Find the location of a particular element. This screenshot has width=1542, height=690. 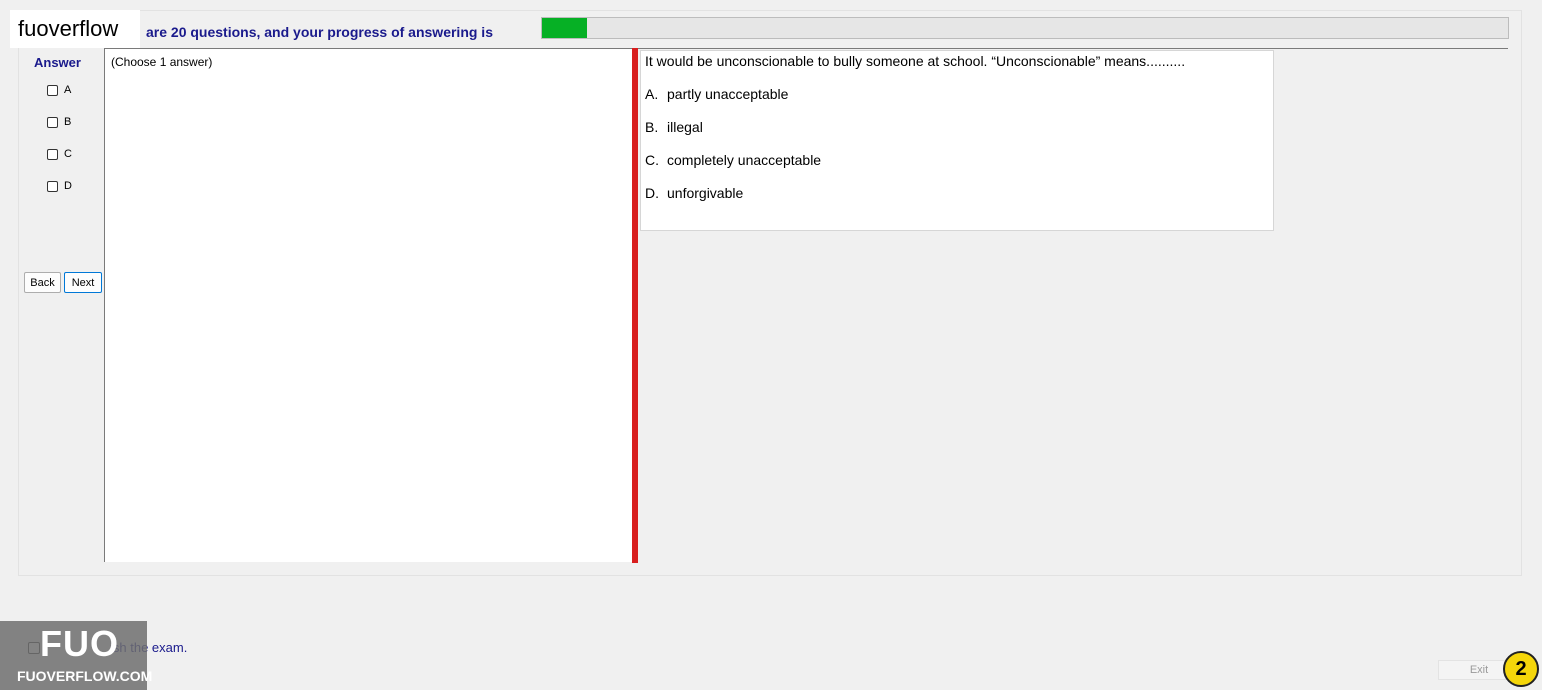

checkbox-b is located at coordinates (52, 122).